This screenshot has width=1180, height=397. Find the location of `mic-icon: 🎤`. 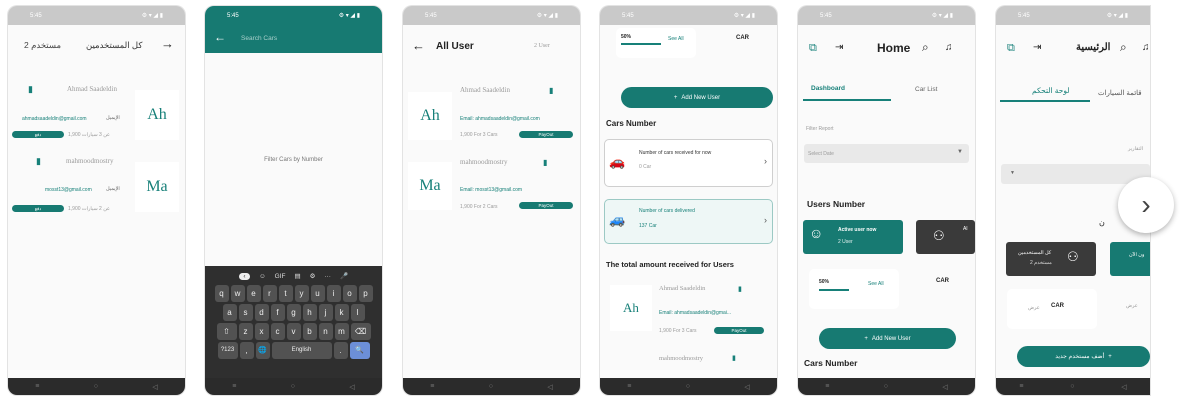

mic-icon: 🎤 is located at coordinates (344, 276).